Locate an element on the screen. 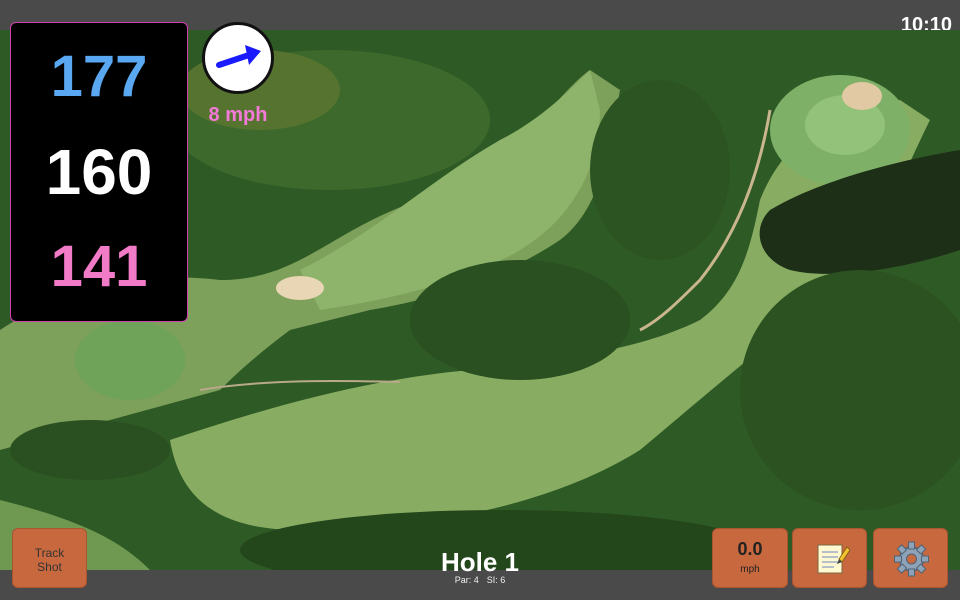 The width and height of the screenshot is (960, 600). notepad-icon is located at coordinates (834, 559).